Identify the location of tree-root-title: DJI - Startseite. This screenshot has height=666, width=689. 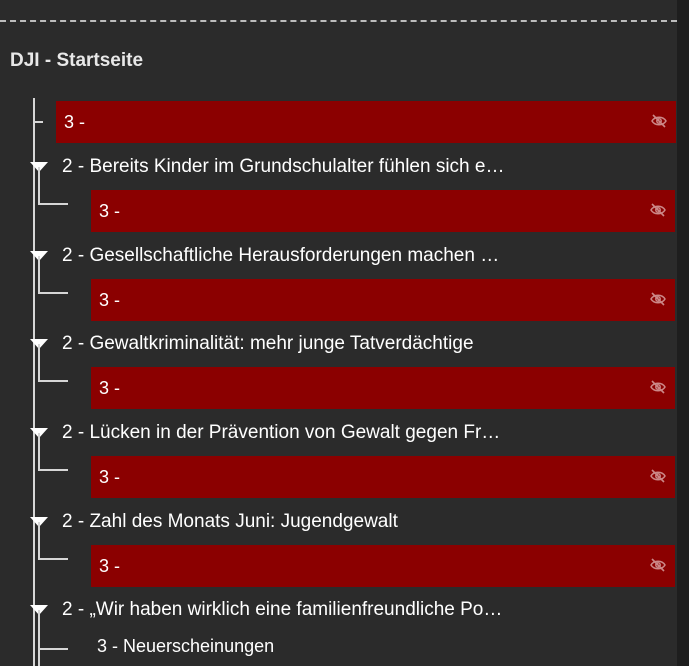
(76, 61).